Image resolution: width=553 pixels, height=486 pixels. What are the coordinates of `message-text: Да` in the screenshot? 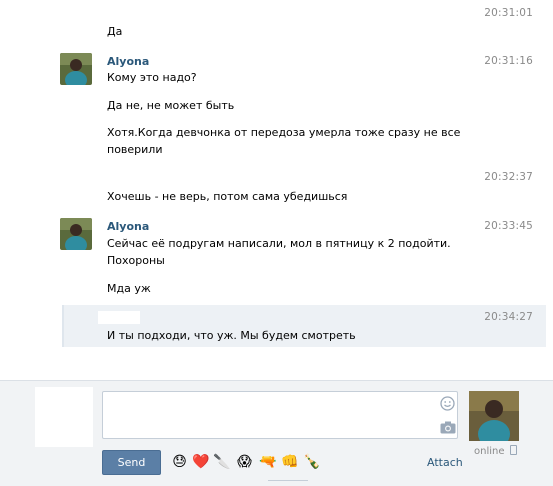 It's located at (115, 31).